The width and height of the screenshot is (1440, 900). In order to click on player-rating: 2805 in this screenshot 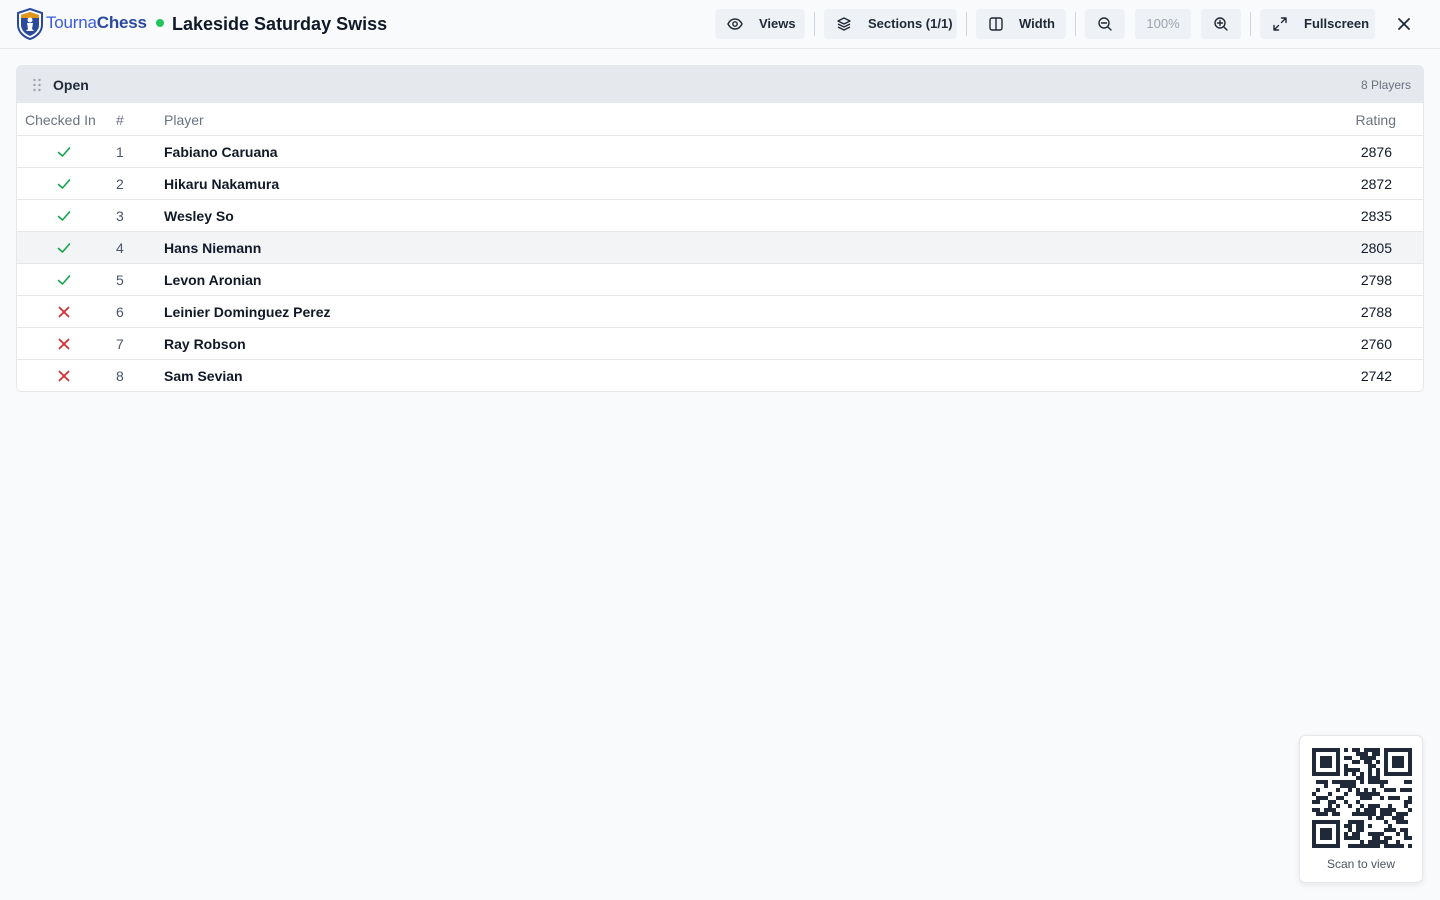, I will do `click(1376, 248)`.